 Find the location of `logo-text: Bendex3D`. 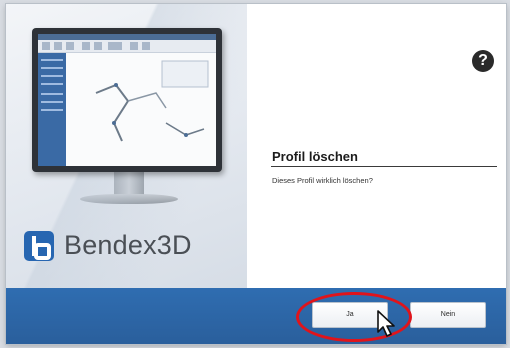

logo-text: Bendex3D is located at coordinates (128, 245).